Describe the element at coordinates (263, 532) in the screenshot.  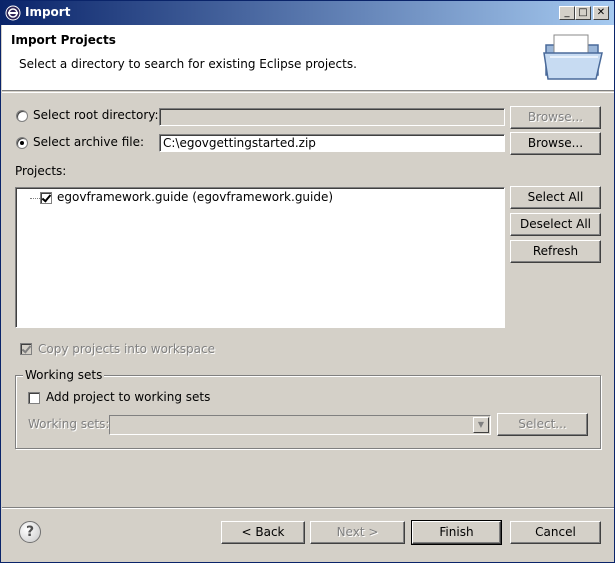
I see `back-button: < Back` at that location.